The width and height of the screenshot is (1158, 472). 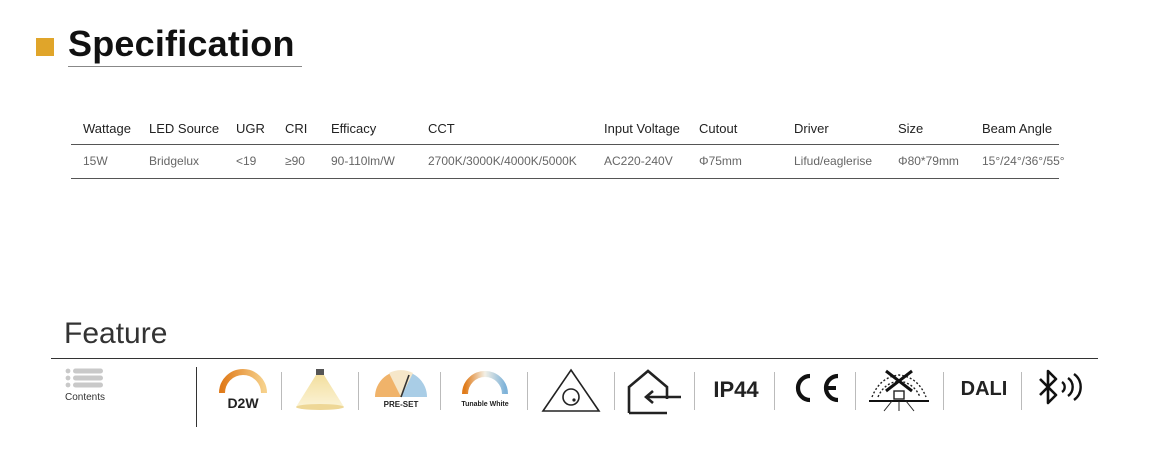 I want to click on feature-title: Feature, so click(x=116, y=333).